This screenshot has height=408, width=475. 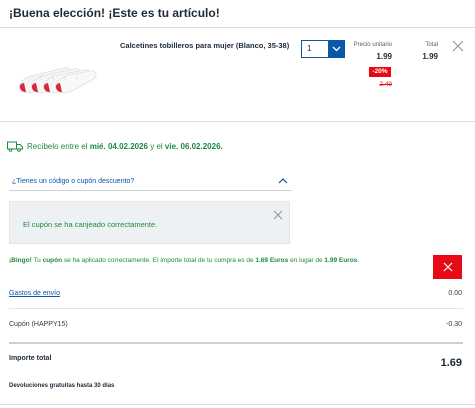 I want to click on shipping-link: Gastos de envío, so click(x=34, y=293).